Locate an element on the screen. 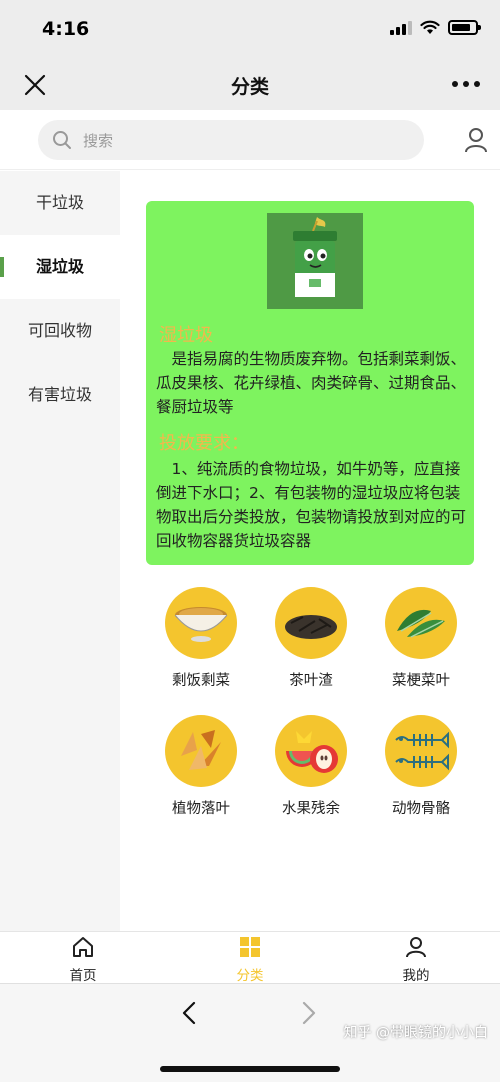 This screenshot has height=1082, width=500. cellular-signal-icon is located at coordinates (401, 27).